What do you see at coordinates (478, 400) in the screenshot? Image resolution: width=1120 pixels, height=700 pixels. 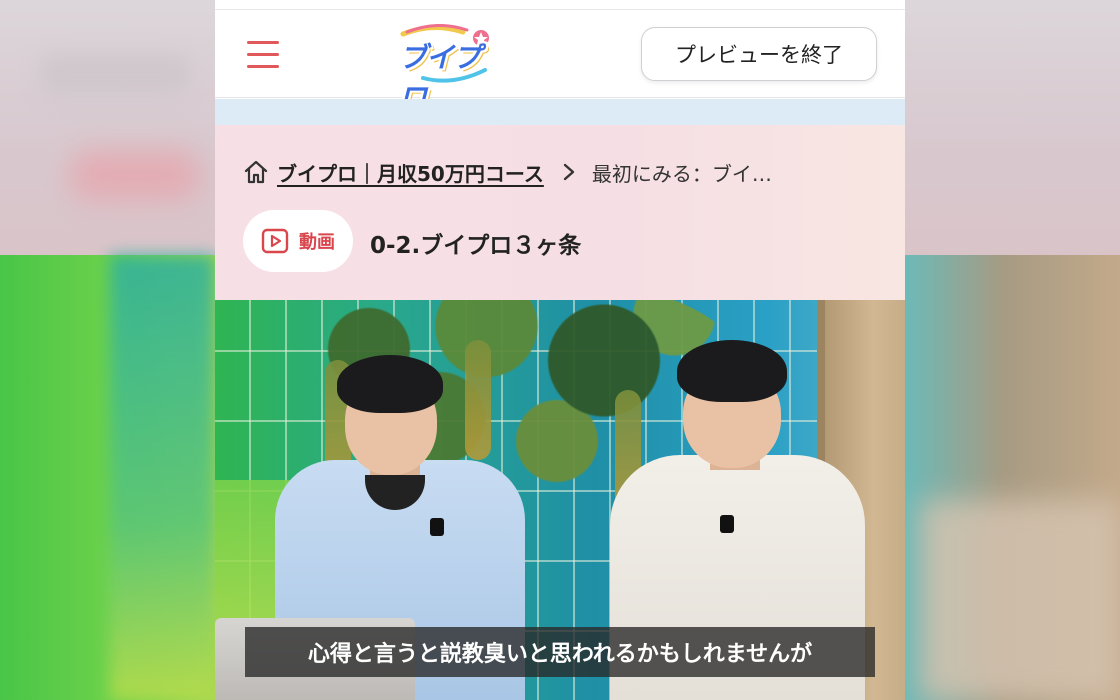 I see `video-vine` at bounding box center [478, 400].